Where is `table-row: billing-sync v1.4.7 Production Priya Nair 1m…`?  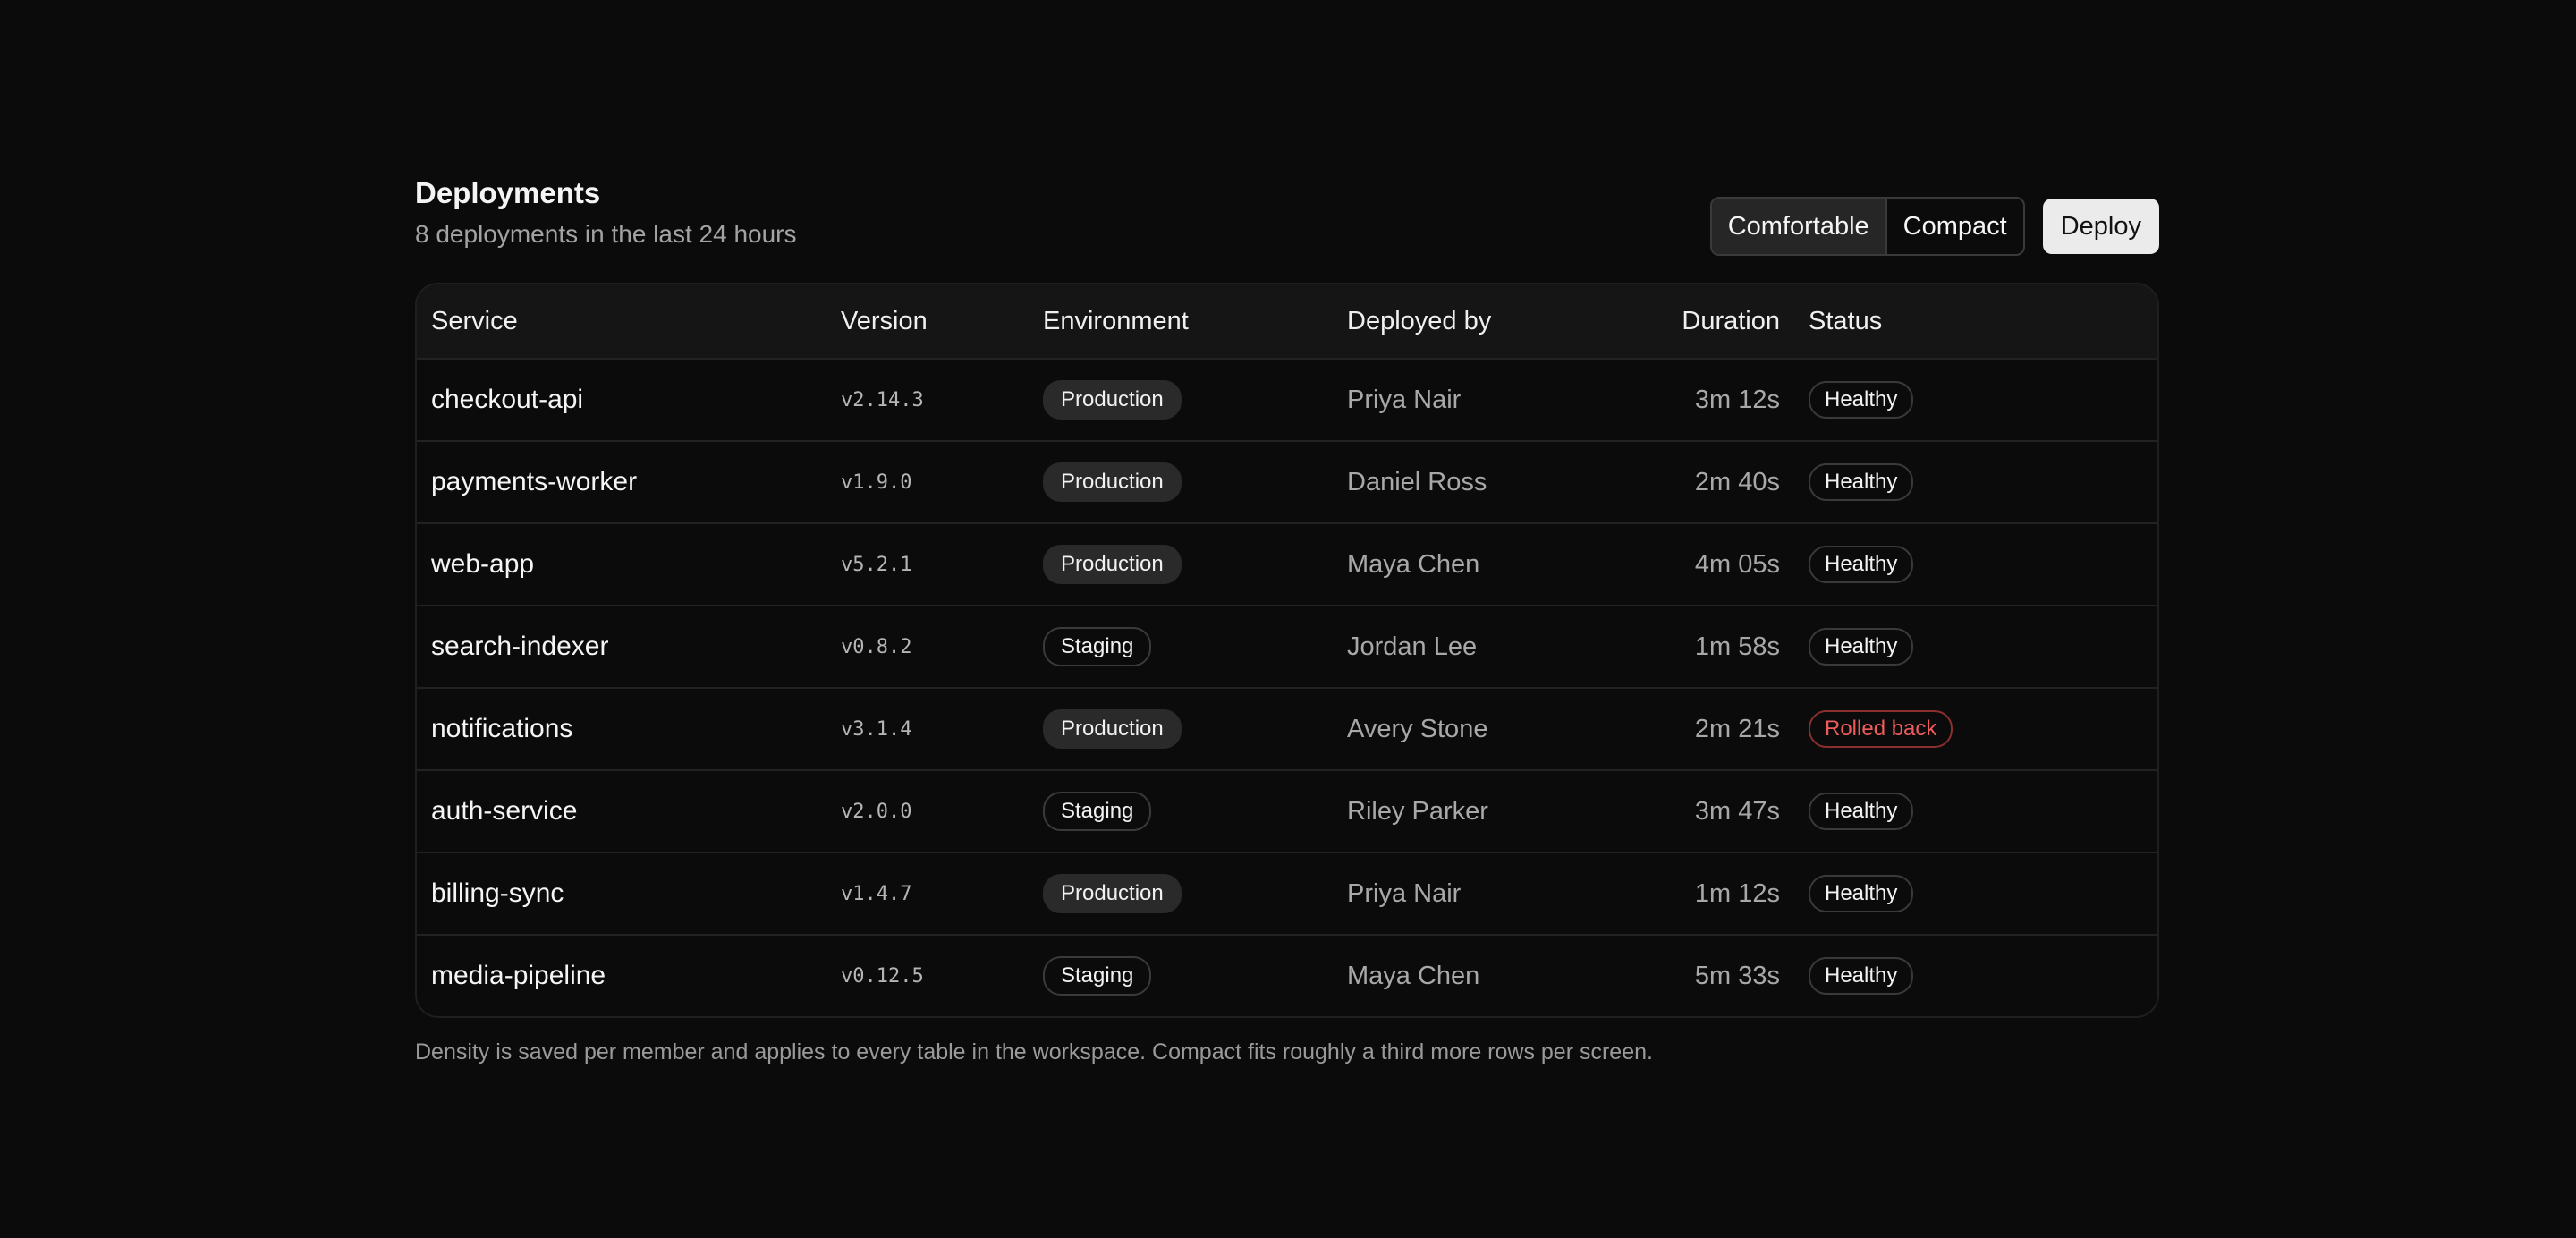
table-row: billing-sync v1.4.7 Production Priya Nair 1m… is located at coordinates (1287, 893).